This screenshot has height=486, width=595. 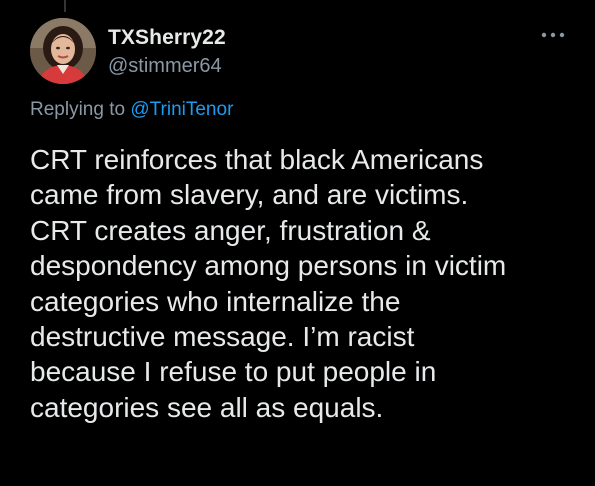 I want to click on avatar, so click(x=63, y=51).